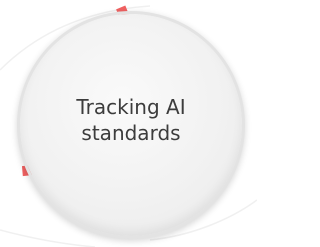 The image size is (320, 247). I want to click on card-title-line-1: Tracking AI, so click(131, 107).